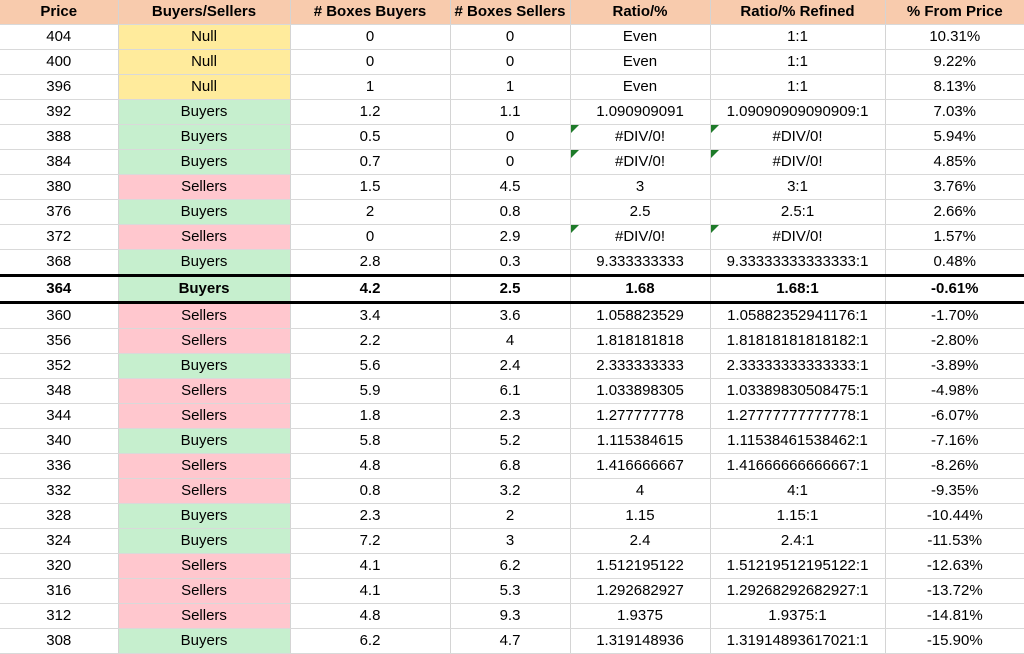 The width and height of the screenshot is (1024, 654). Describe the element at coordinates (59, 641) in the screenshot. I see `cell-price: 308` at that location.